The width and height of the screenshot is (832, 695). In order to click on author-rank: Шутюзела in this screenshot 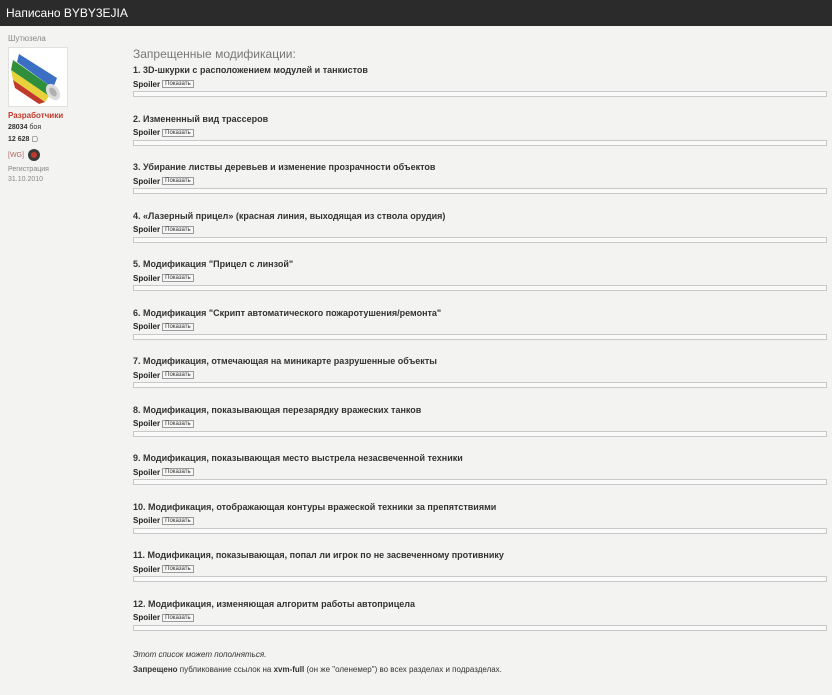, I will do `click(27, 38)`.